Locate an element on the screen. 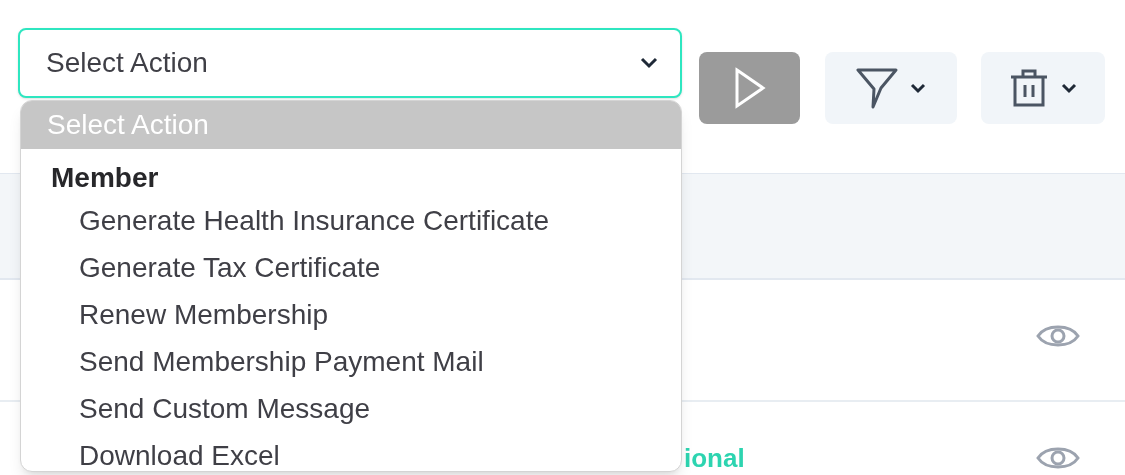  delete-button is located at coordinates (1043, 88).